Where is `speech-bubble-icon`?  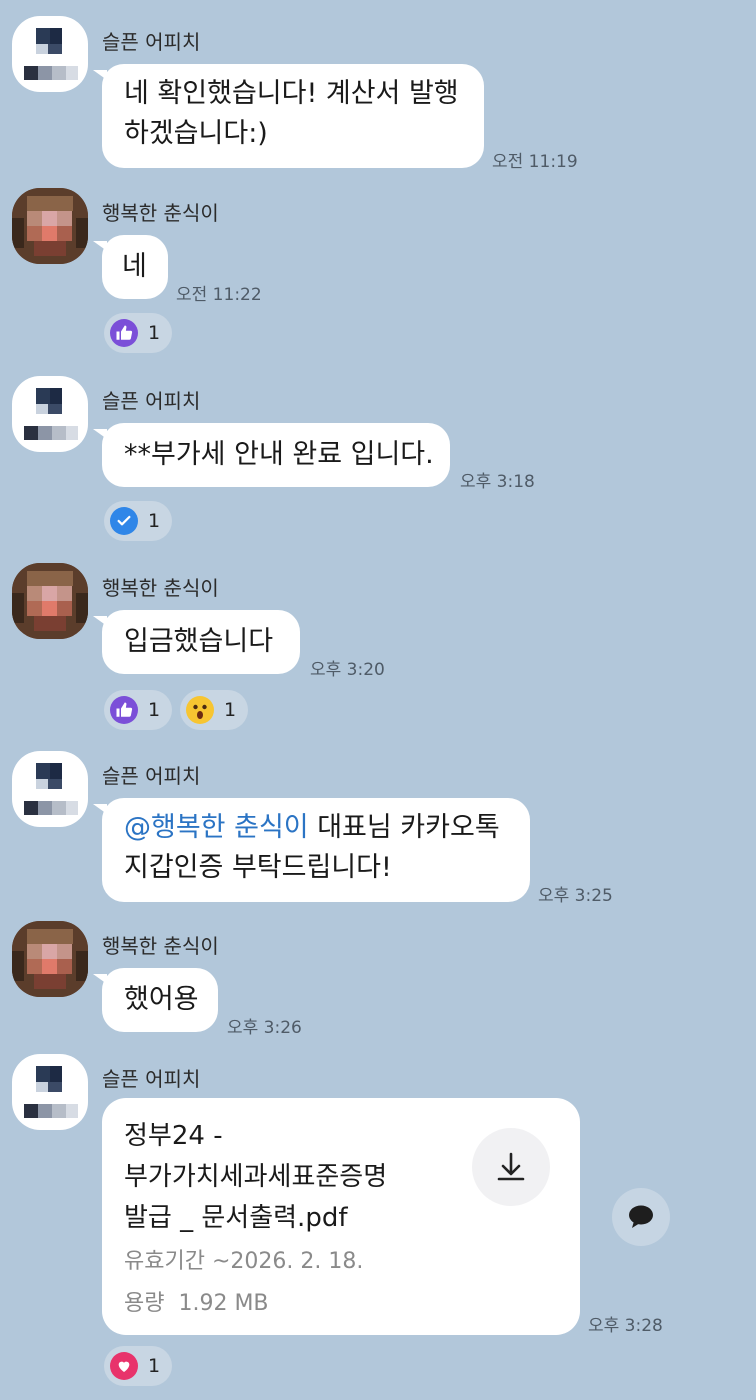
speech-bubble-icon is located at coordinates (641, 1216).